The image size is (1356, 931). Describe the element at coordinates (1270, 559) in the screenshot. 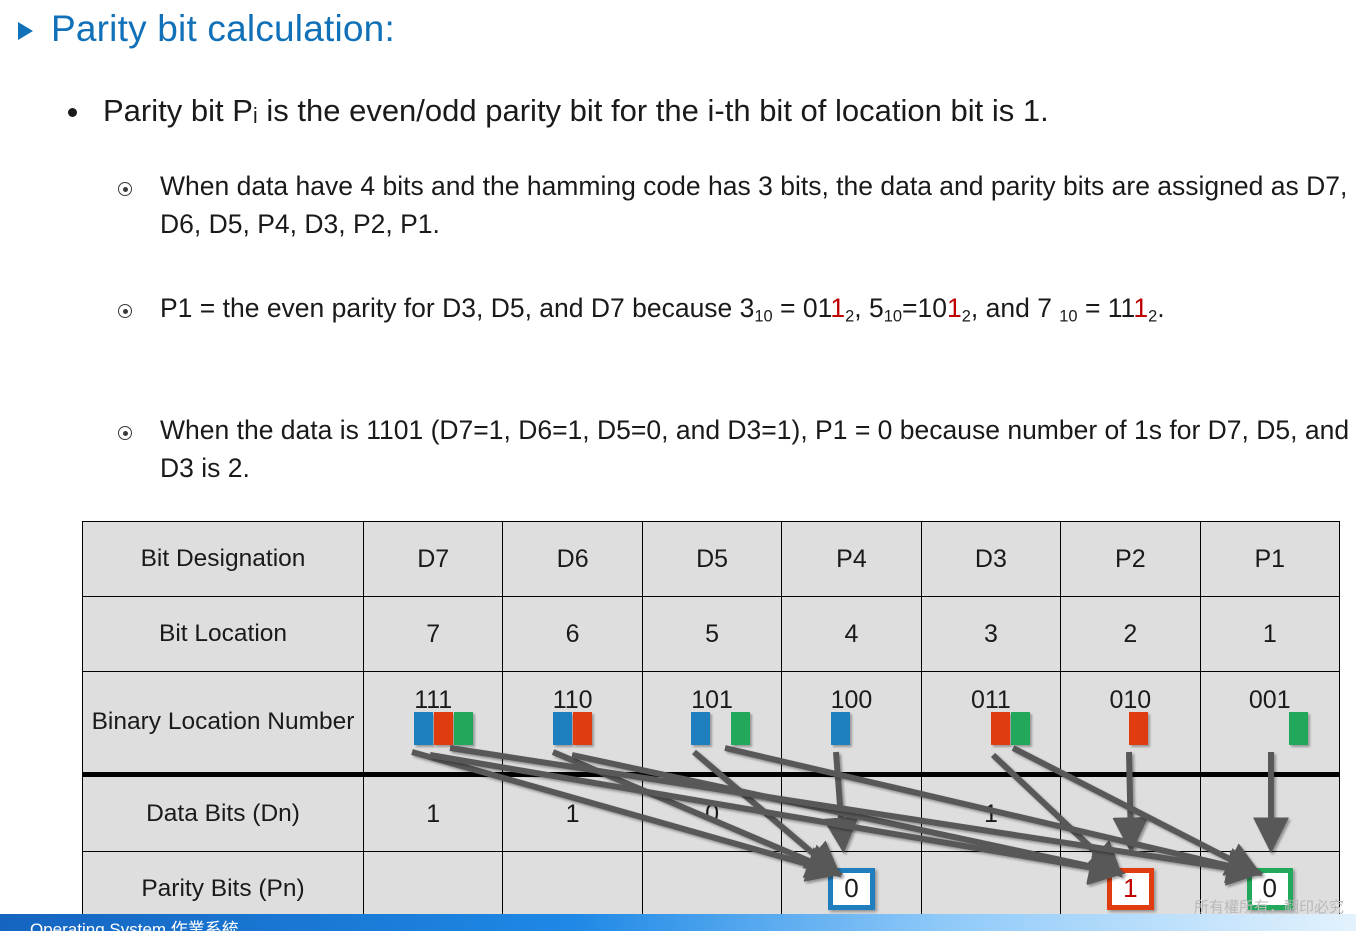

I see `cell-designation-p1: P1` at that location.